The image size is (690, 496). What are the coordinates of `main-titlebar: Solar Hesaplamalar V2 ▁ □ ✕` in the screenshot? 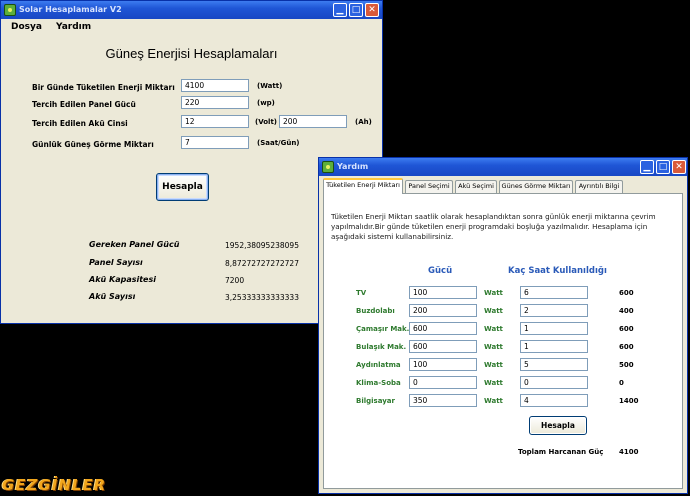 It's located at (191, 10).